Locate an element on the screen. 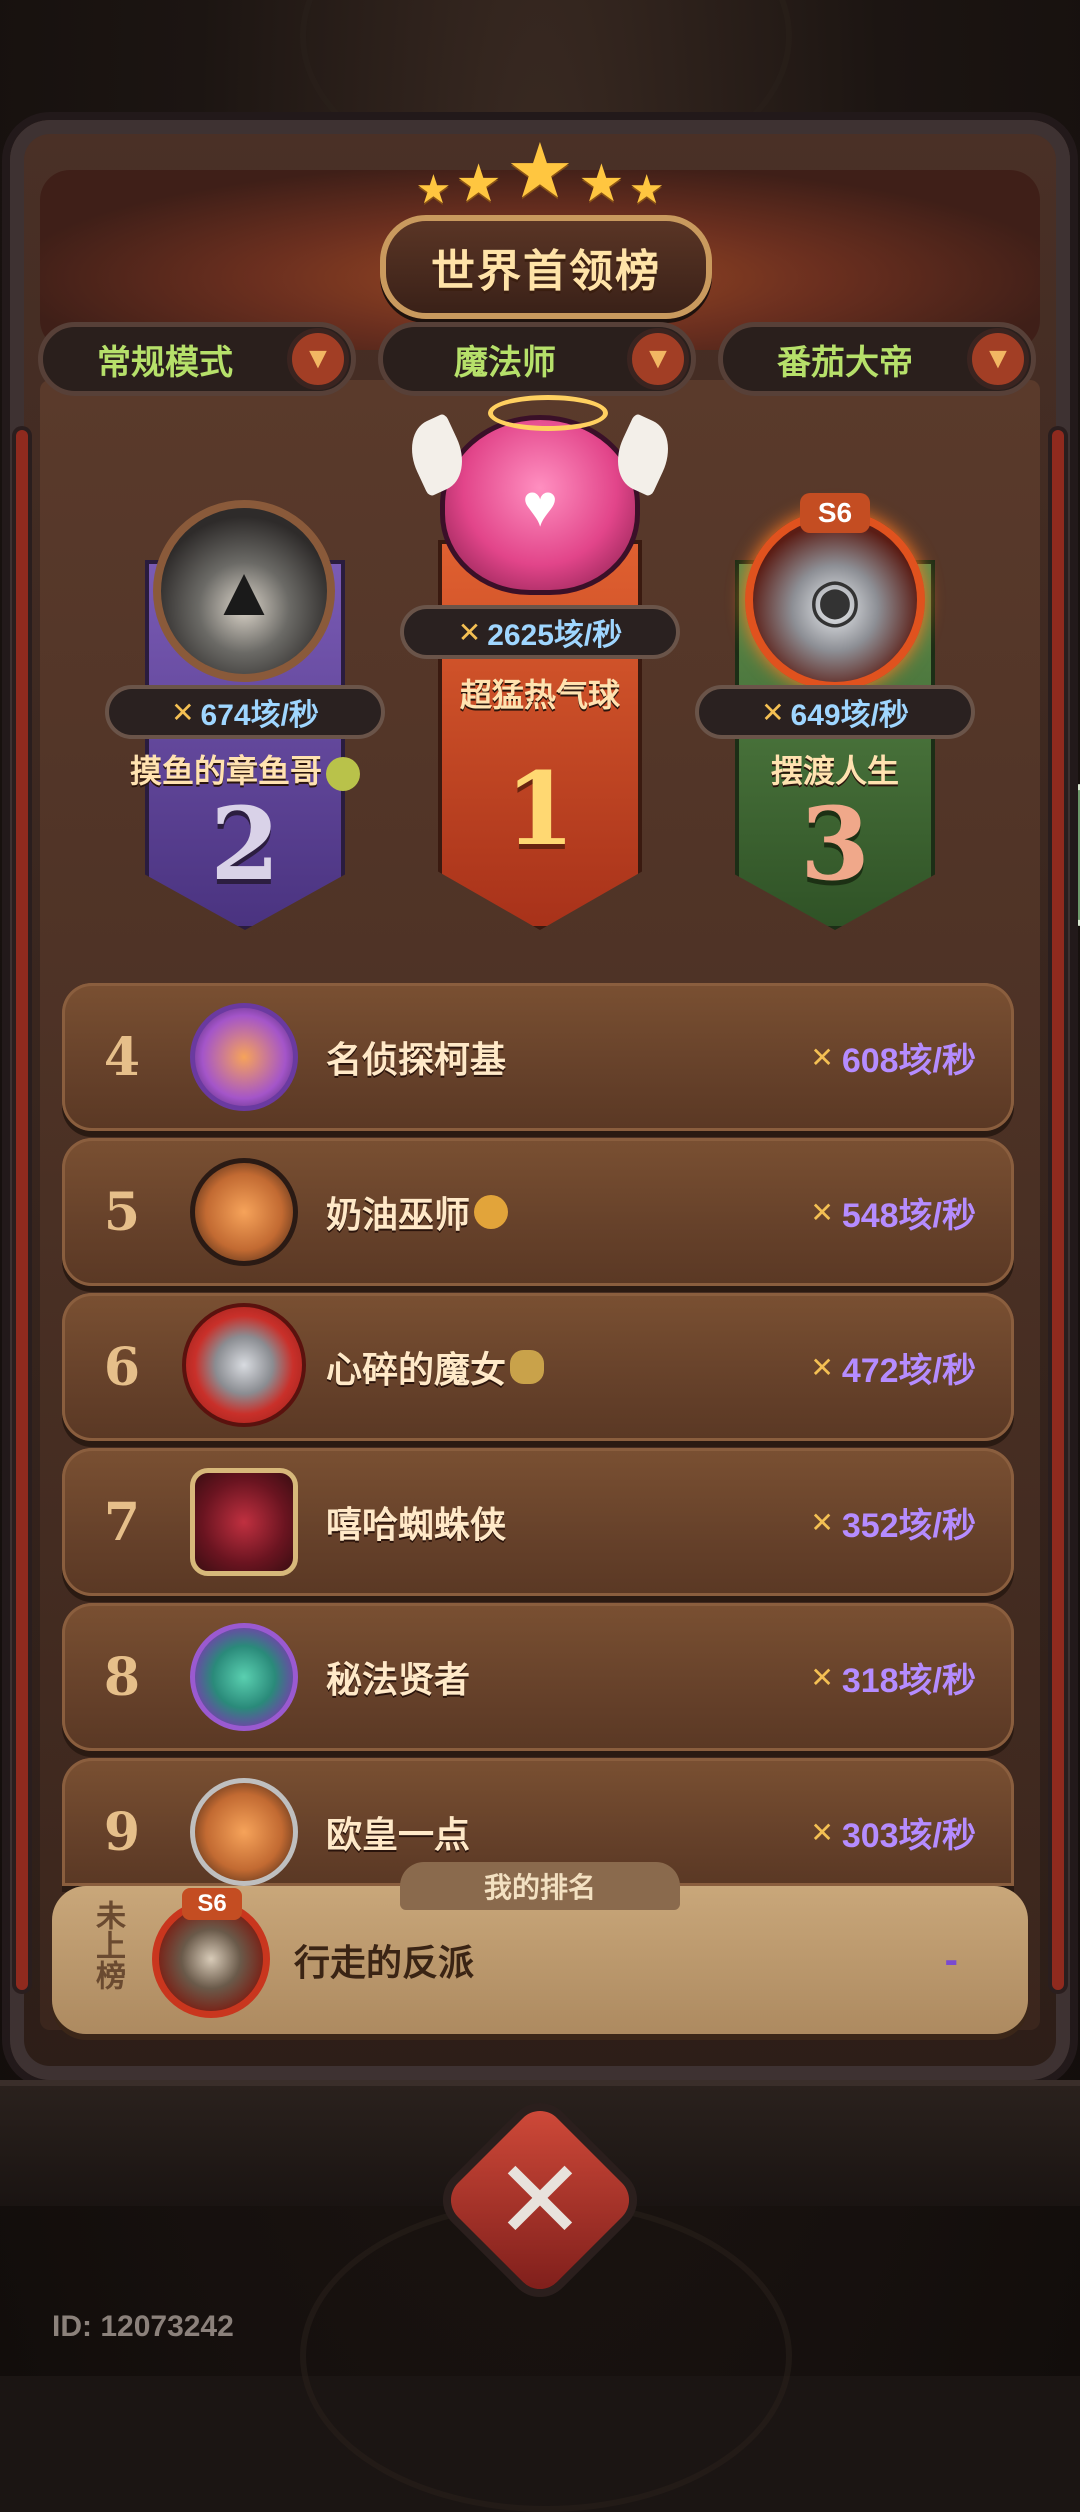  row-score: ✕ 608垓/秒 is located at coordinates (893, 1060).